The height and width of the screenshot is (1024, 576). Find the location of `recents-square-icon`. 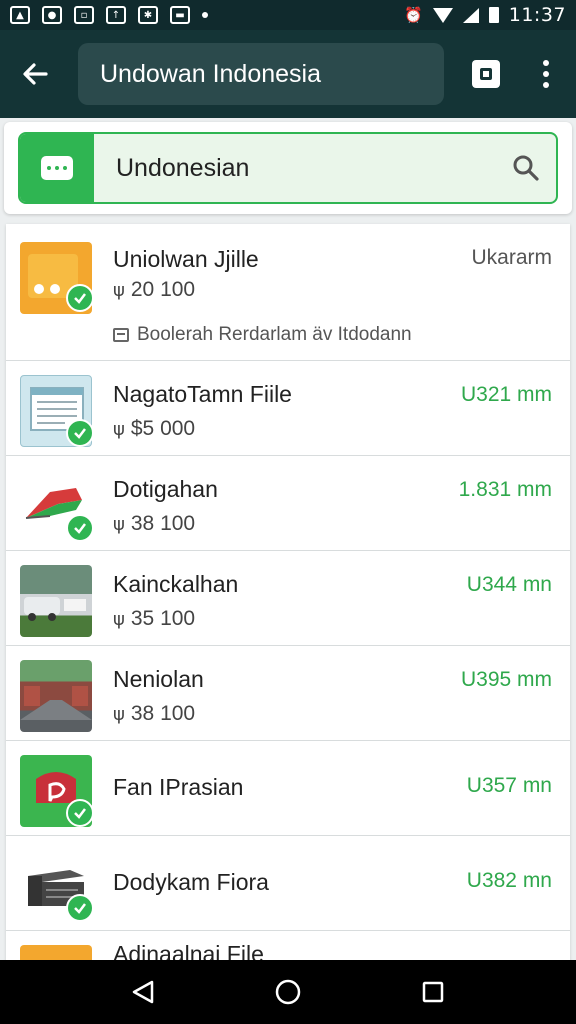

recents-square-icon is located at coordinates (433, 992).